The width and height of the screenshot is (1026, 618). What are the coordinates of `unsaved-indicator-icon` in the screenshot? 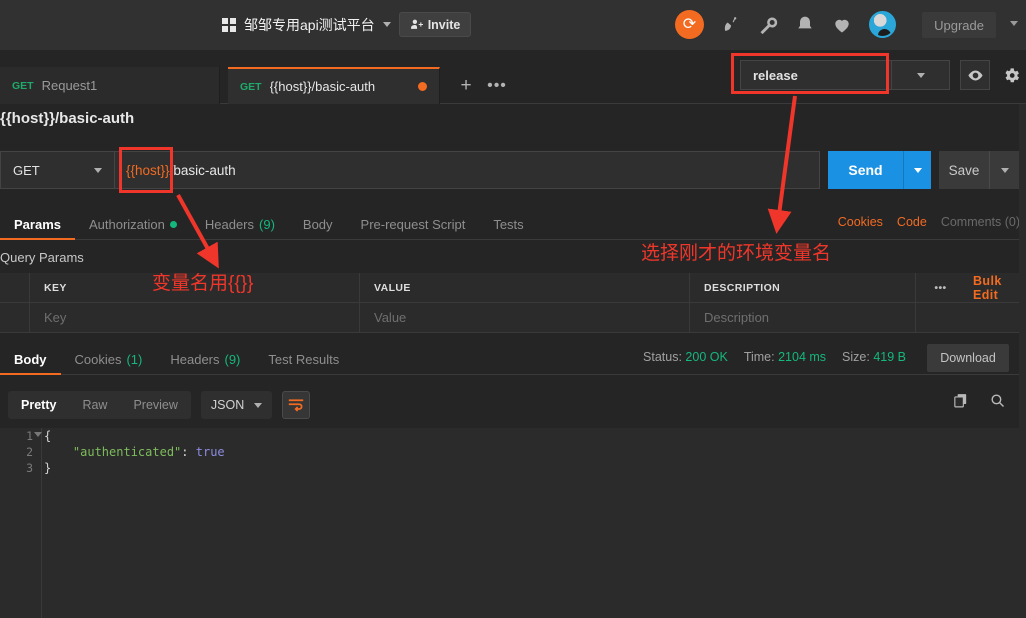 It's located at (422, 86).